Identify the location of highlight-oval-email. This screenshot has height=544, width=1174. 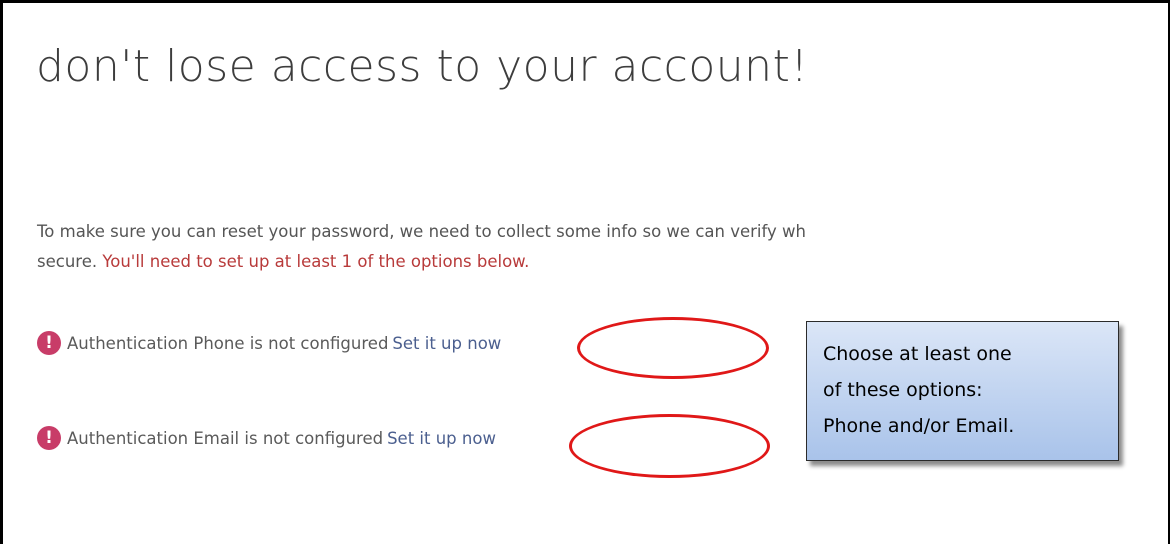
(669, 446).